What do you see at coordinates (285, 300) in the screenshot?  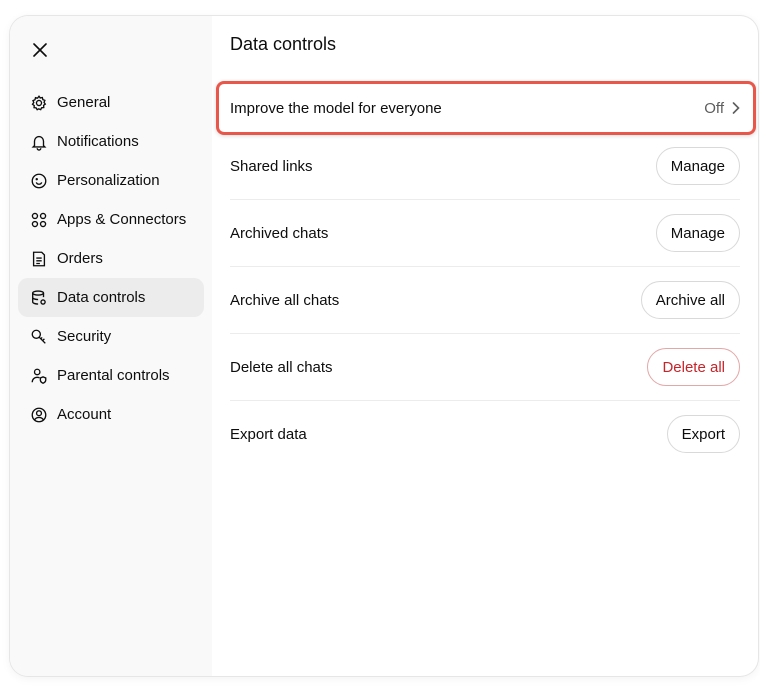 I see `row-label: Archive all chats` at bounding box center [285, 300].